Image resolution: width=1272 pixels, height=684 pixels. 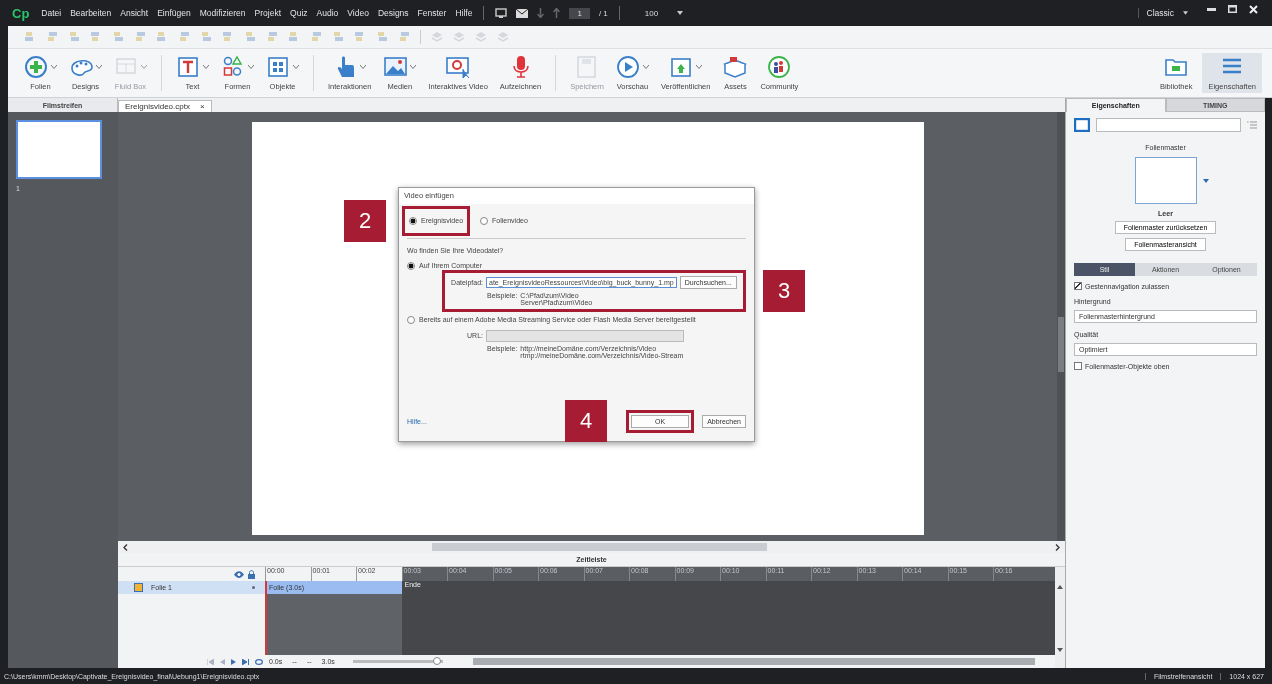 What do you see at coordinates (358, 13) in the screenshot?
I see `menu-item: Video` at bounding box center [358, 13].